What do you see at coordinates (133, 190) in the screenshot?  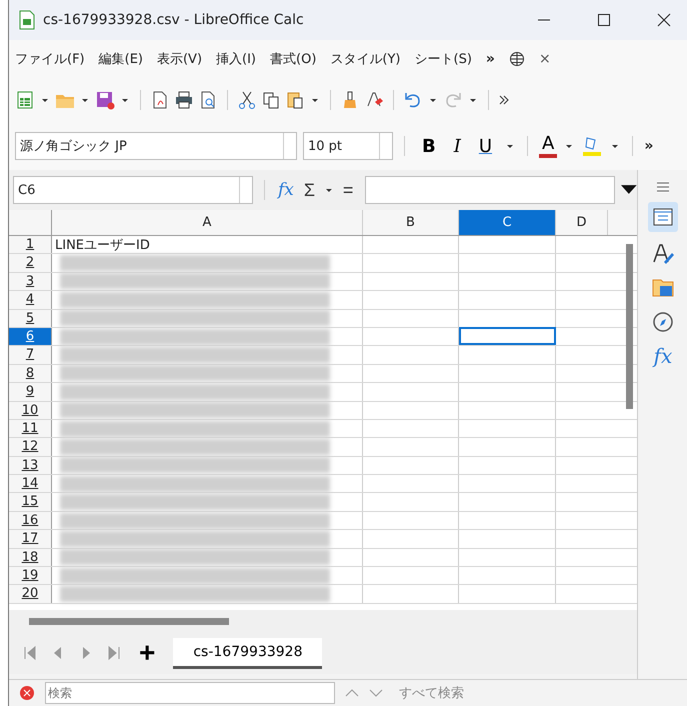 I see `name-box: C6` at bounding box center [133, 190].